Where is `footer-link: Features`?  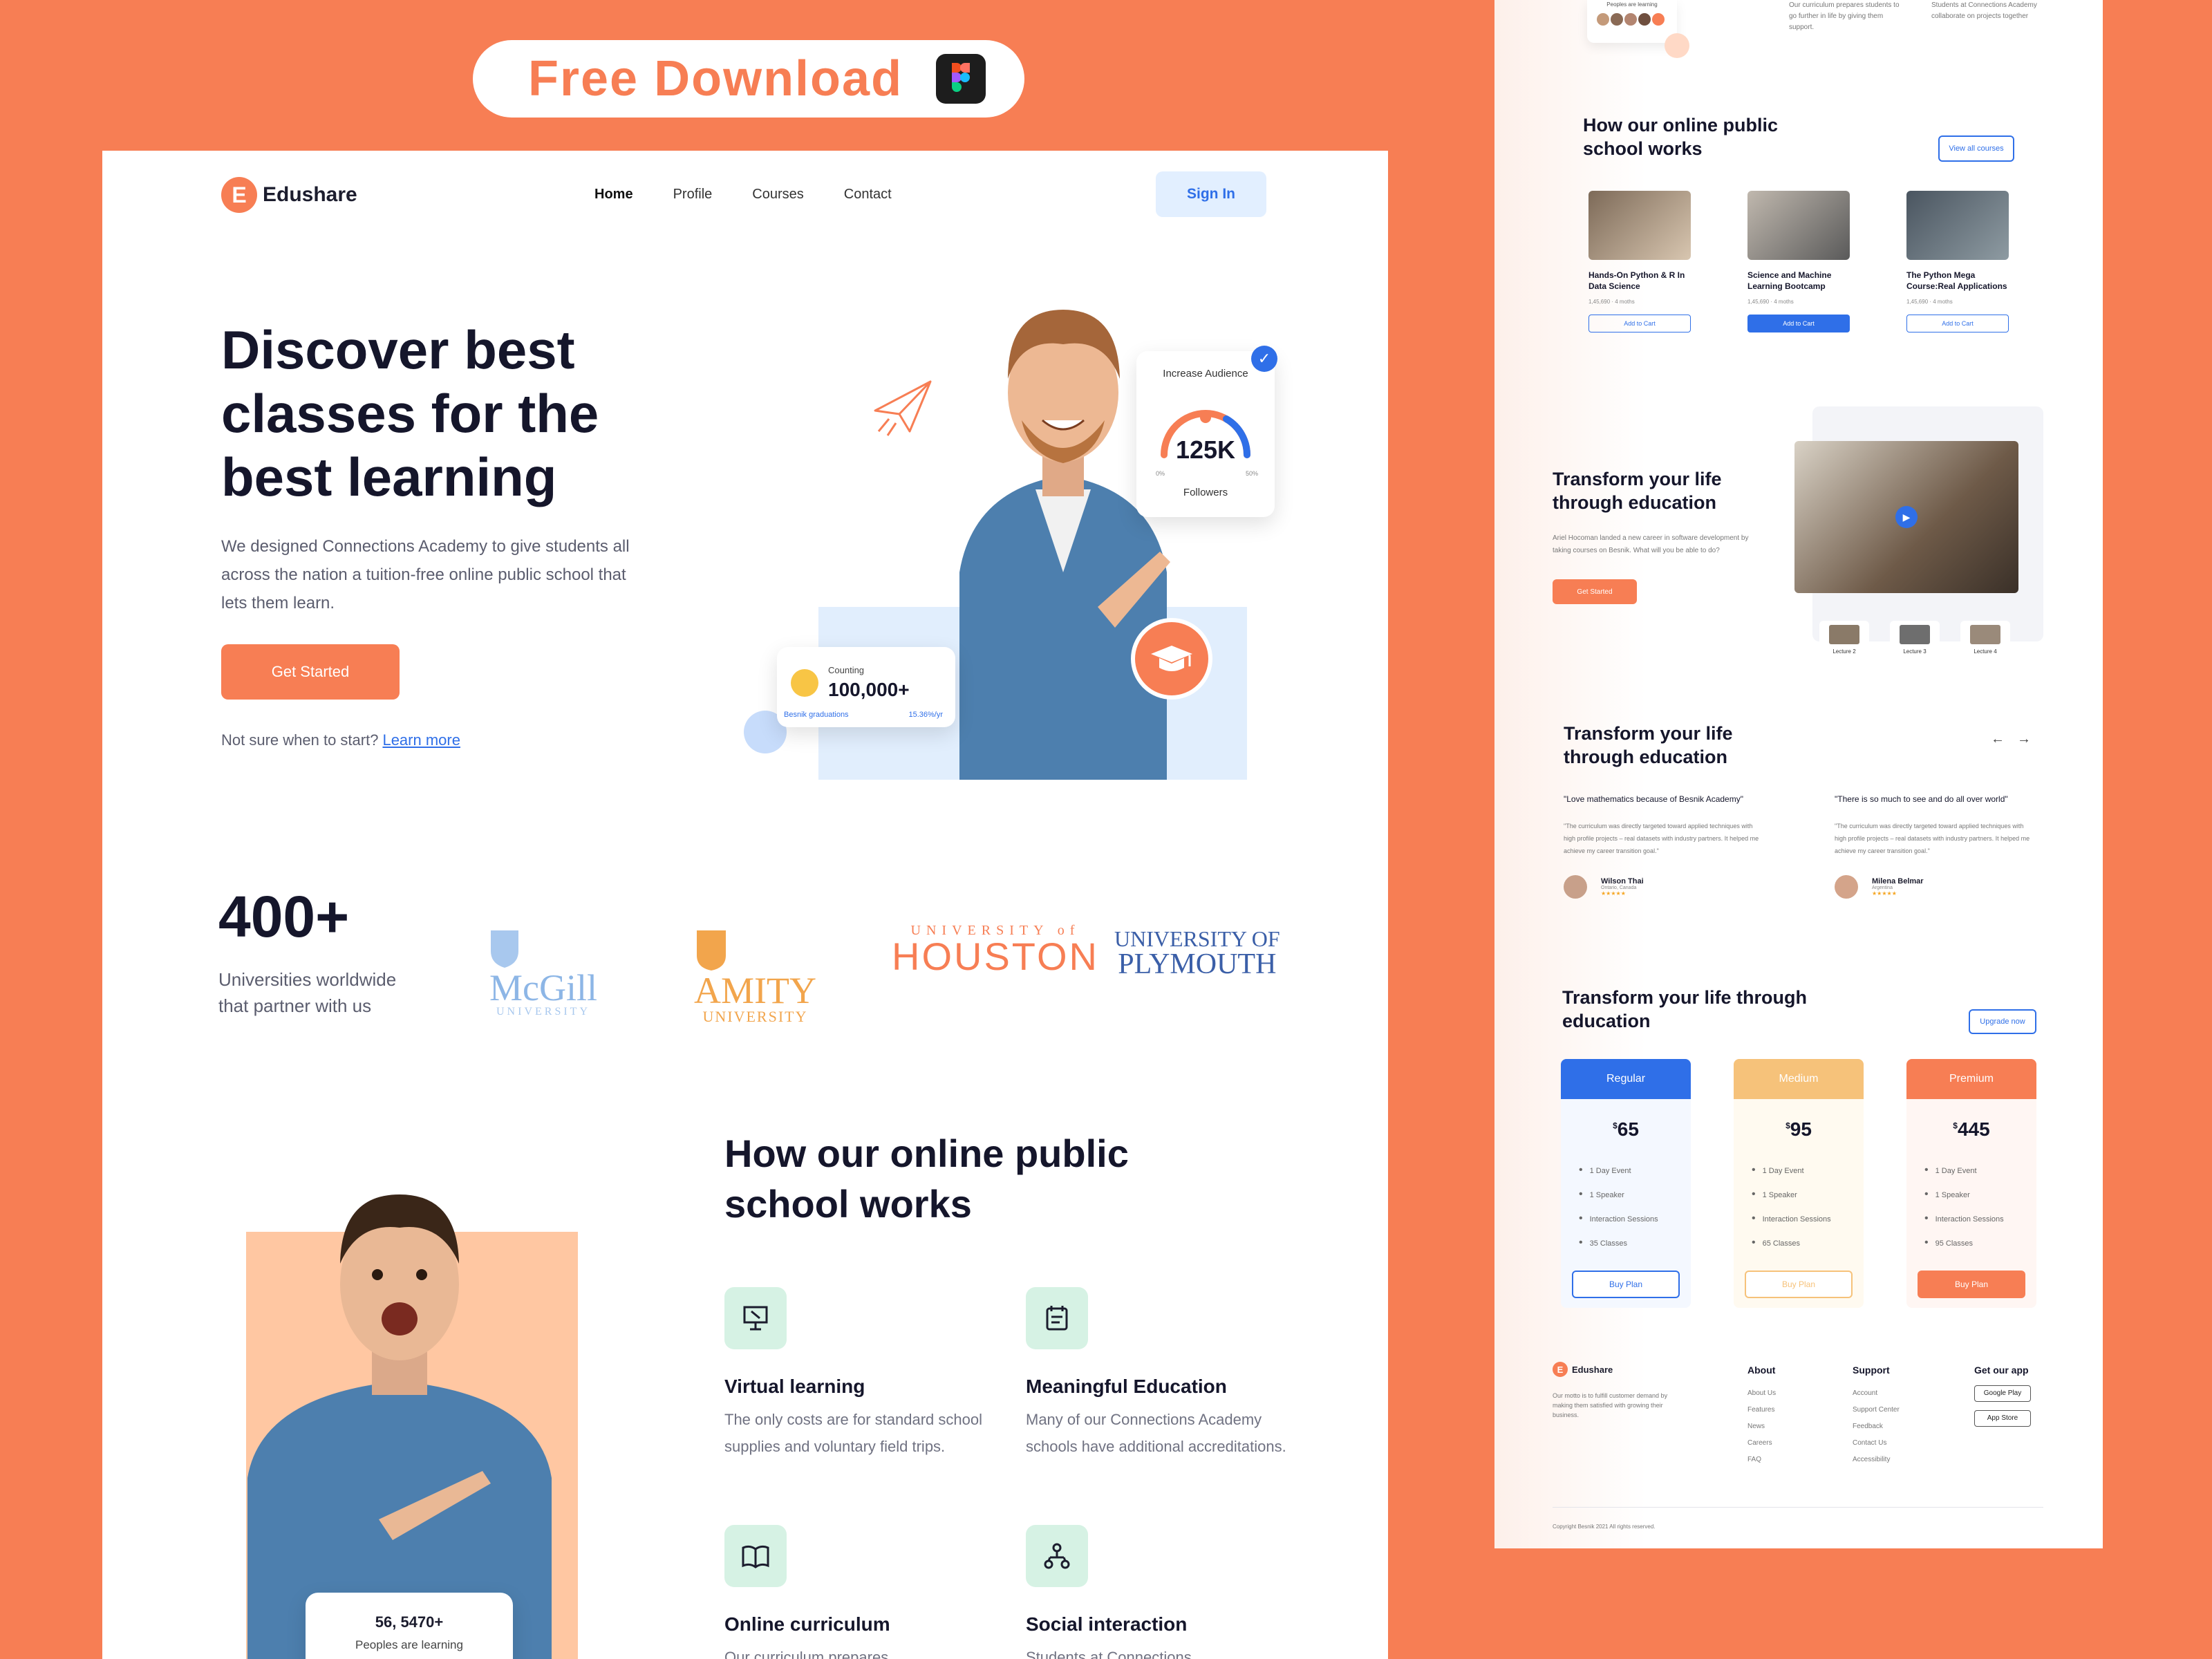 footer-link: Features is located at coordinates (1761, 1410).